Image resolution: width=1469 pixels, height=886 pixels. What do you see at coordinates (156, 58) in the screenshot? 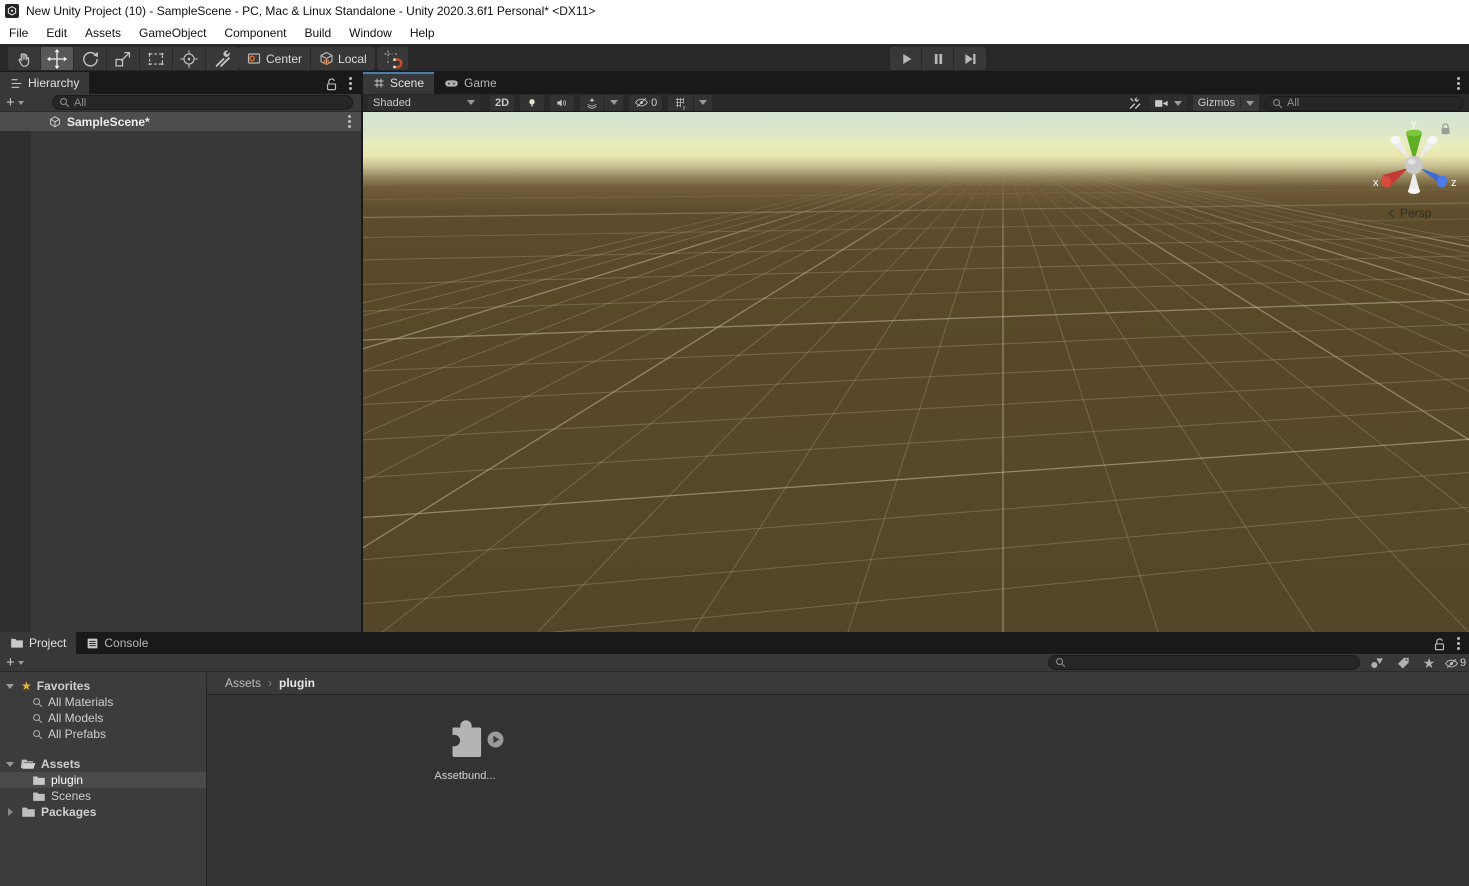
I see `rect-tool-button` at bounding box center [156, 58].